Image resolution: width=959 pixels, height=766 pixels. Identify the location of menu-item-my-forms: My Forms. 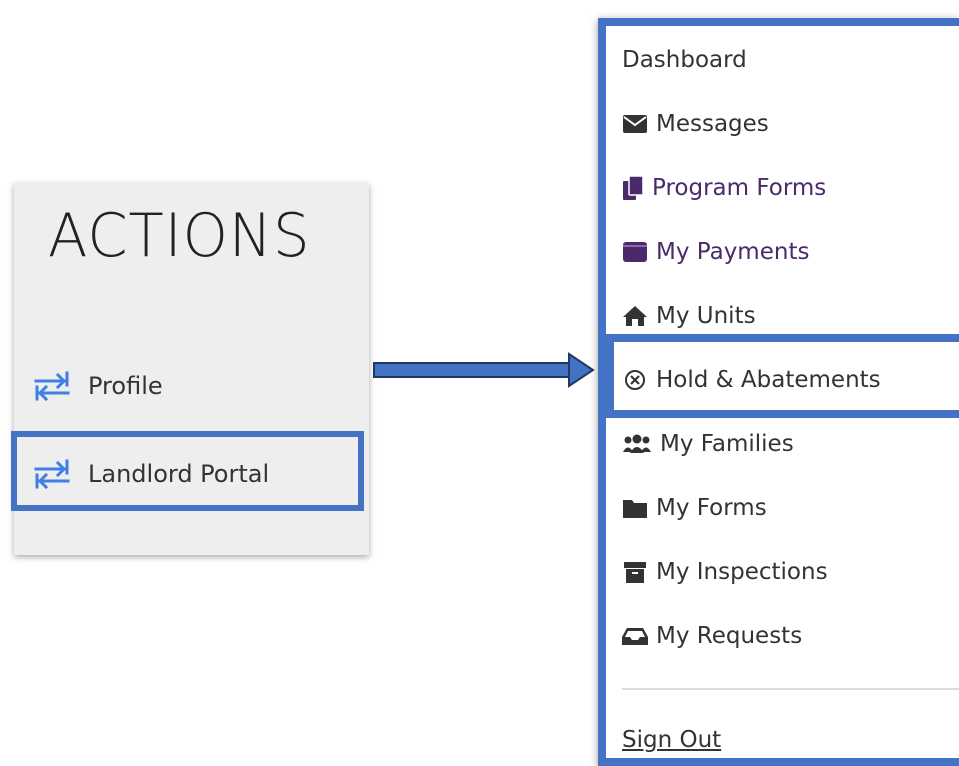
(694, 508).